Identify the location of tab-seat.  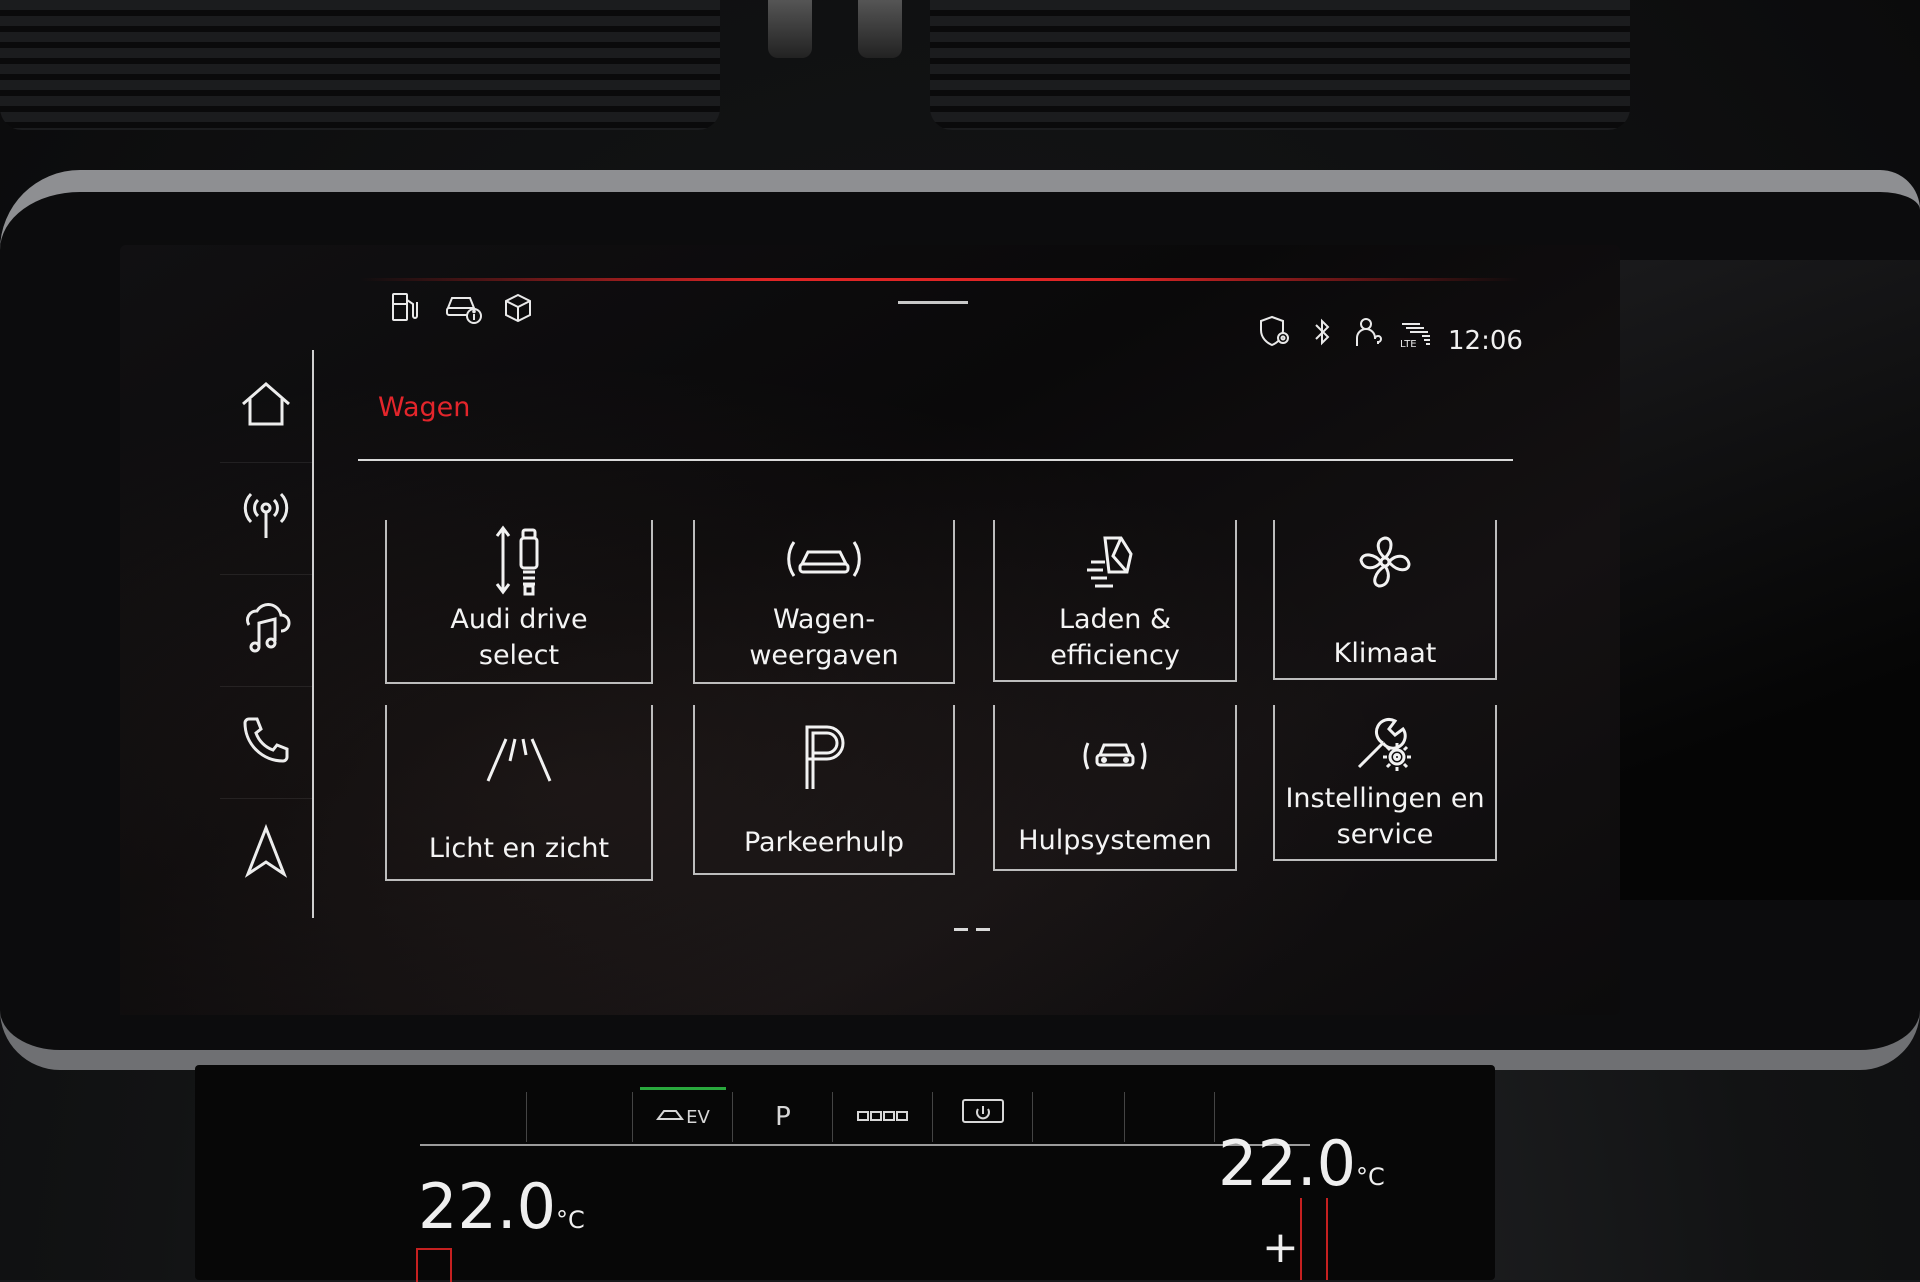
(882, 1117).